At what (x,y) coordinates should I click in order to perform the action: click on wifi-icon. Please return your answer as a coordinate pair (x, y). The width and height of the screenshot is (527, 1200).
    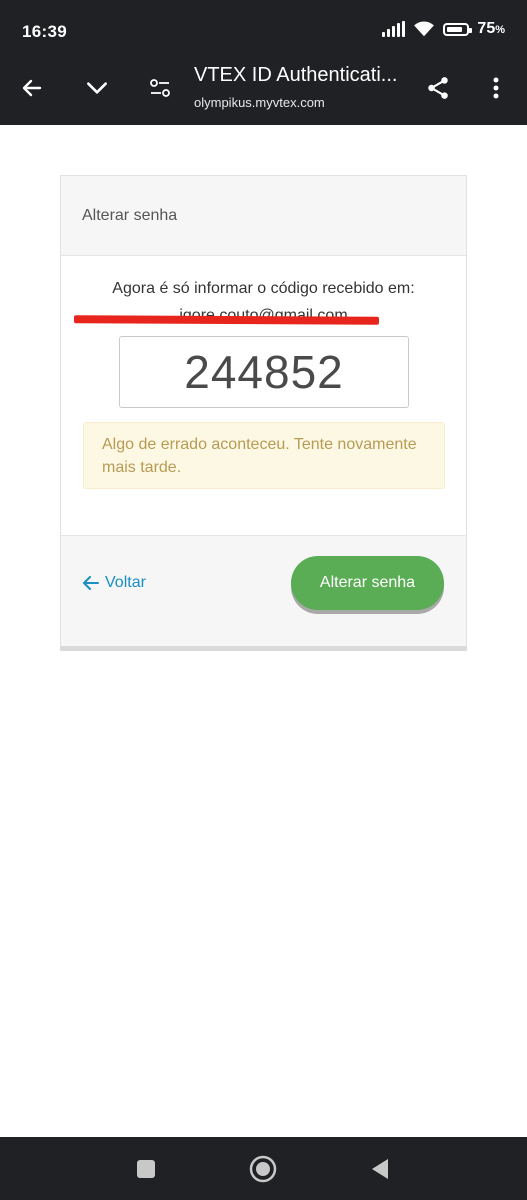
    Looking at the image, I should click on (424, 29).